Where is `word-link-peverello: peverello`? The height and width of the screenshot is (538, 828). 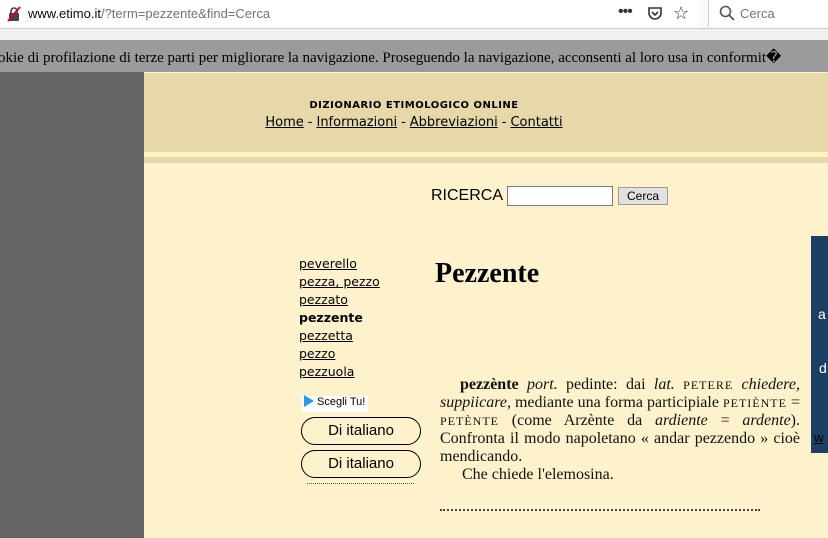
word-link-peverello: peverello is located at coordinates (339, 264).